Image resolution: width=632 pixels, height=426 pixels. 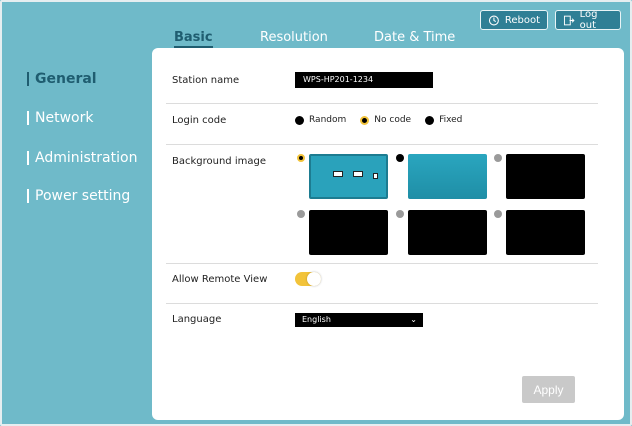 I want to click on tab-basic: Basic, so click(x=193, y=39).